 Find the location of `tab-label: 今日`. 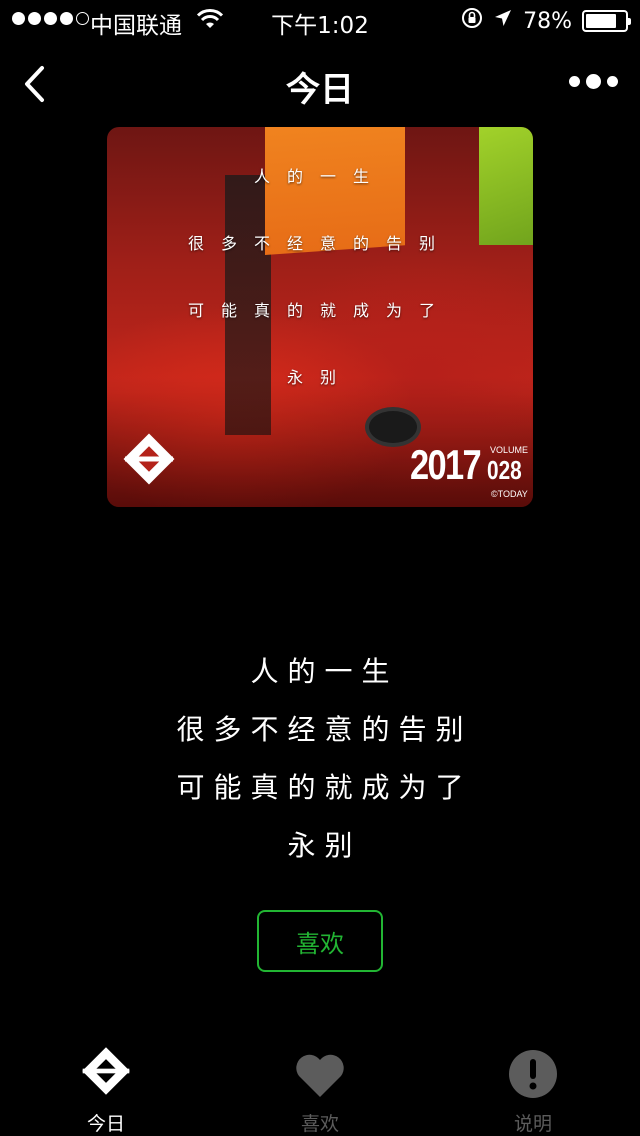

tab-label: 今日 is located at coordinates (105, 1124).